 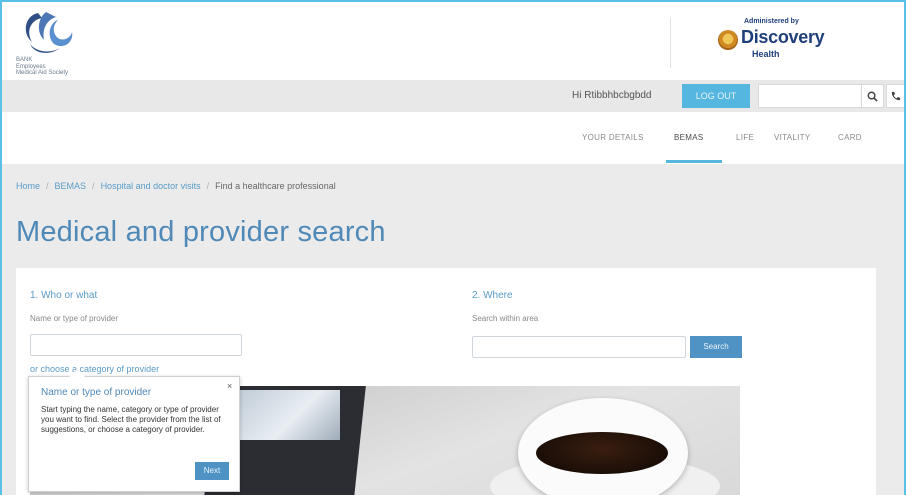 I want to click on page-title: Medical and provider search, so click(x=201, y=232).